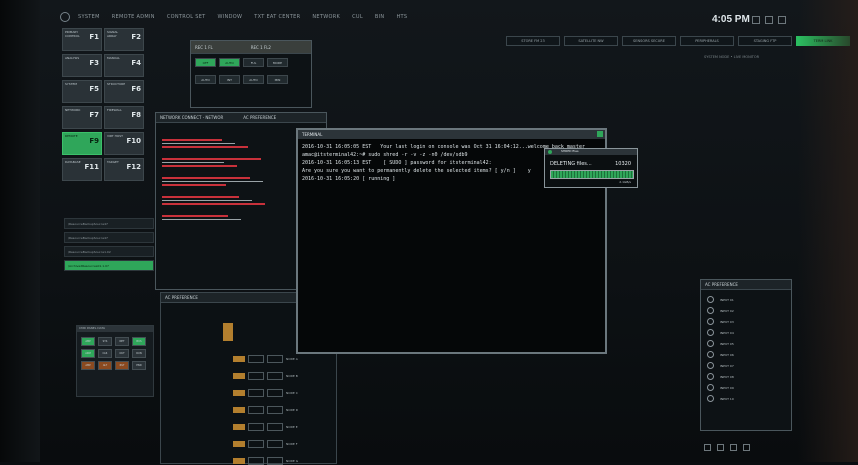 This screenshot has height=465, width=858. What do you see at coordinates (380, 17) in the screenshot?
I see `menu-item: BIN` at bounding box center [380, 17].